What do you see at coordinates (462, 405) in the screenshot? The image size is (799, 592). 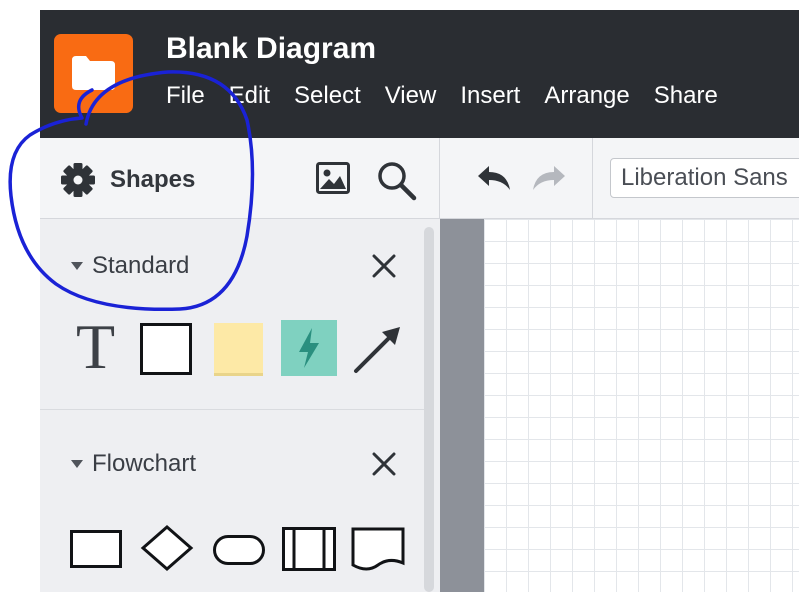 I see `canvas-gutter` at bounding box center [462, 405].